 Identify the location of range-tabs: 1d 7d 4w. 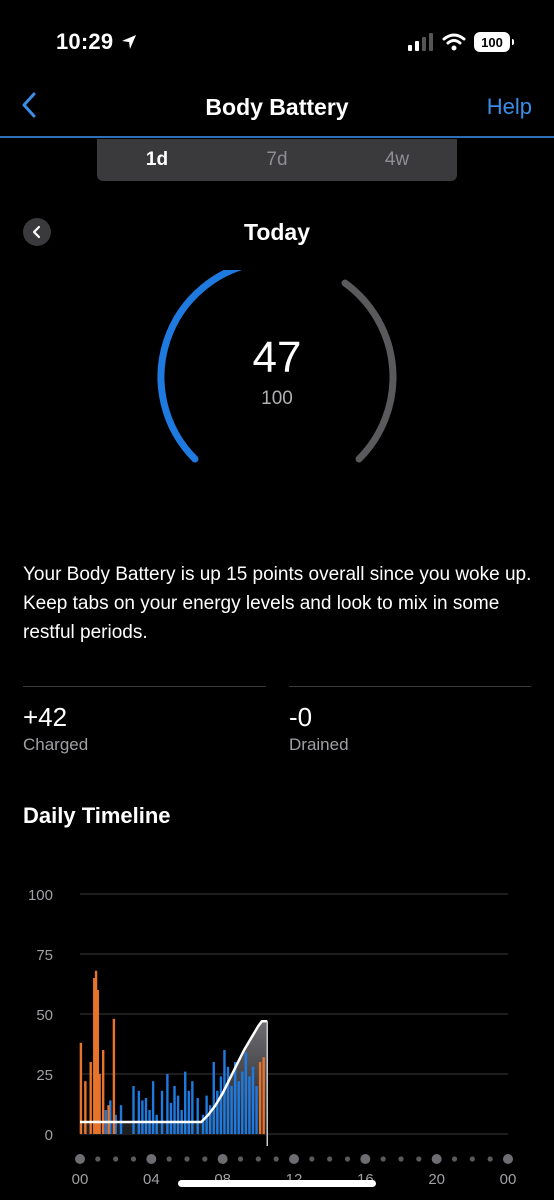
(277, 160).